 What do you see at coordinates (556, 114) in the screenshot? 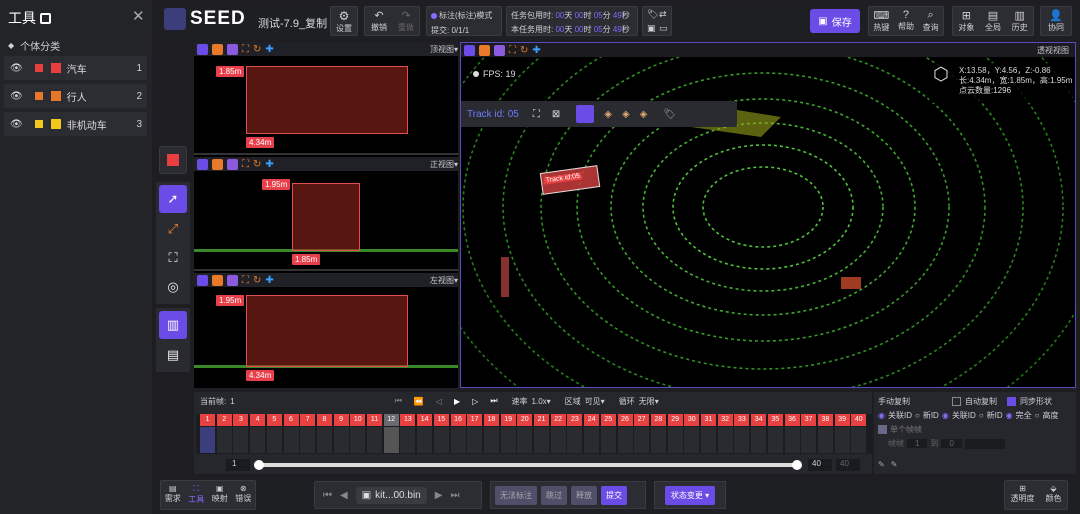
I see `reset-icon: ⊠` at bounding box center [556, 114].